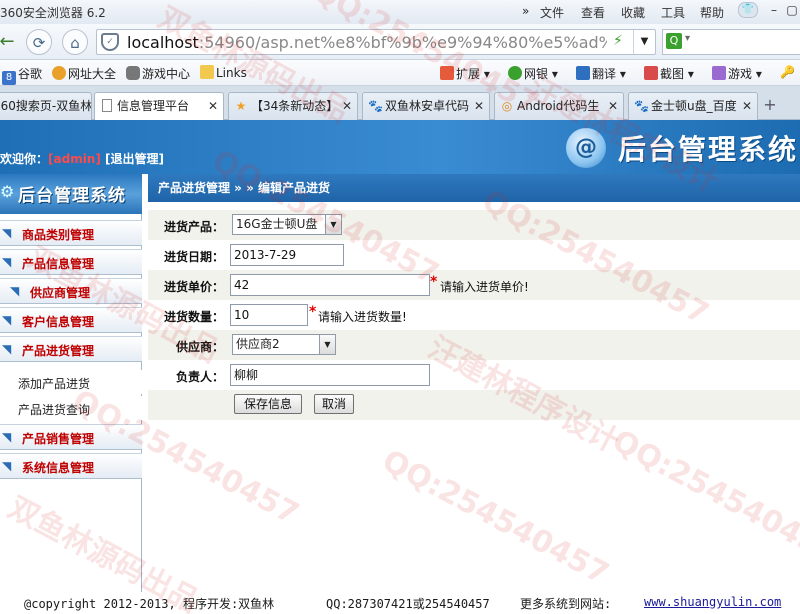 Image resolution: width=800 pixels, height=614 pixels. Describe the element at coordinates (583, 73) in the screenshot. I see `translate-icon` at that location.